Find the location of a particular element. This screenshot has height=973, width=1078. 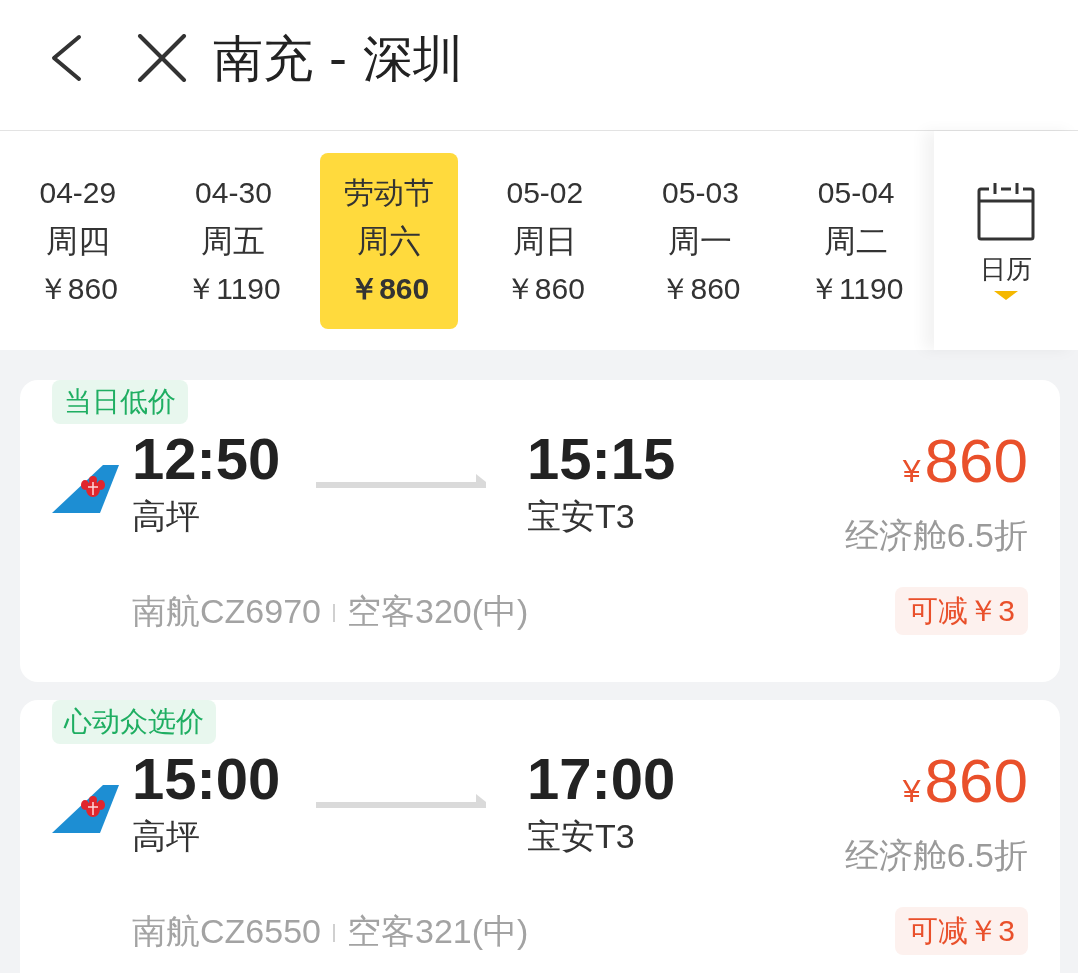

date-tab: 04-30 周五 ￥1190 is located at coordinates (233, 240).